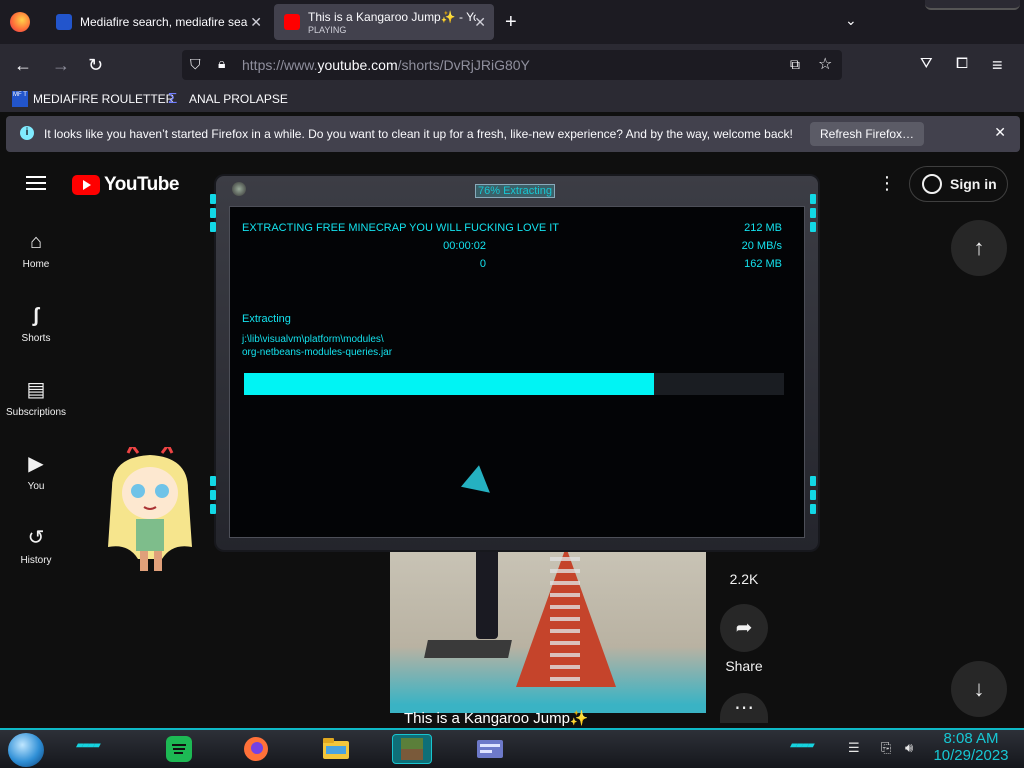 This screenshot has height=768, width=1024. I want to click on start-button, so click(26, 750).